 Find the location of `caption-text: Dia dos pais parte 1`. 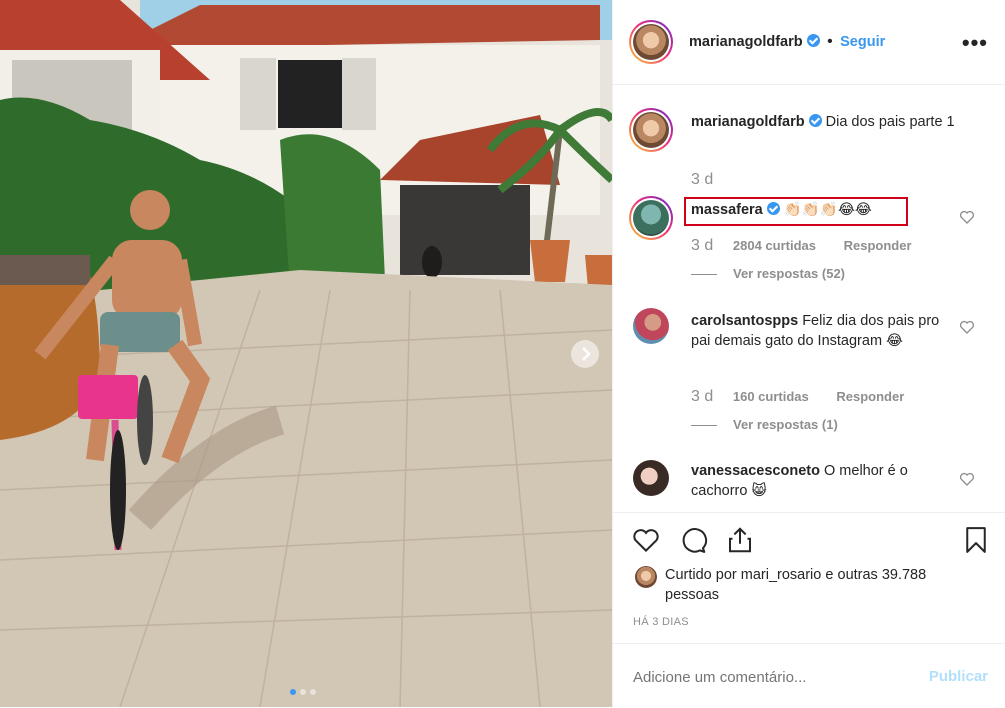

caption-text: Dia dos pais parte 1 is located at coordinates (890, 122).